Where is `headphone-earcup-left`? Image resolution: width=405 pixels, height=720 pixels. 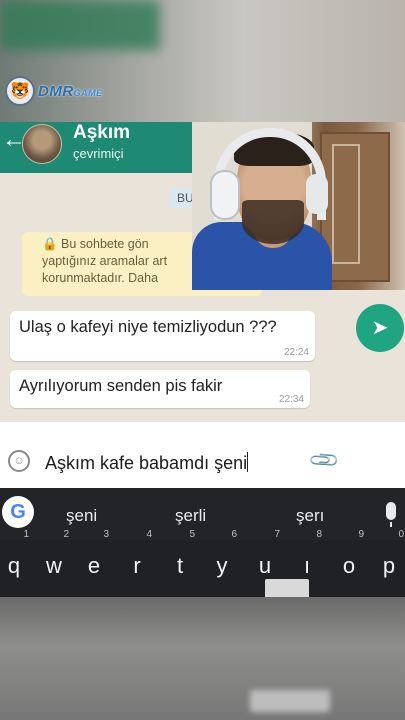
headphone-earcup-left is located at coordinates (225, 195).